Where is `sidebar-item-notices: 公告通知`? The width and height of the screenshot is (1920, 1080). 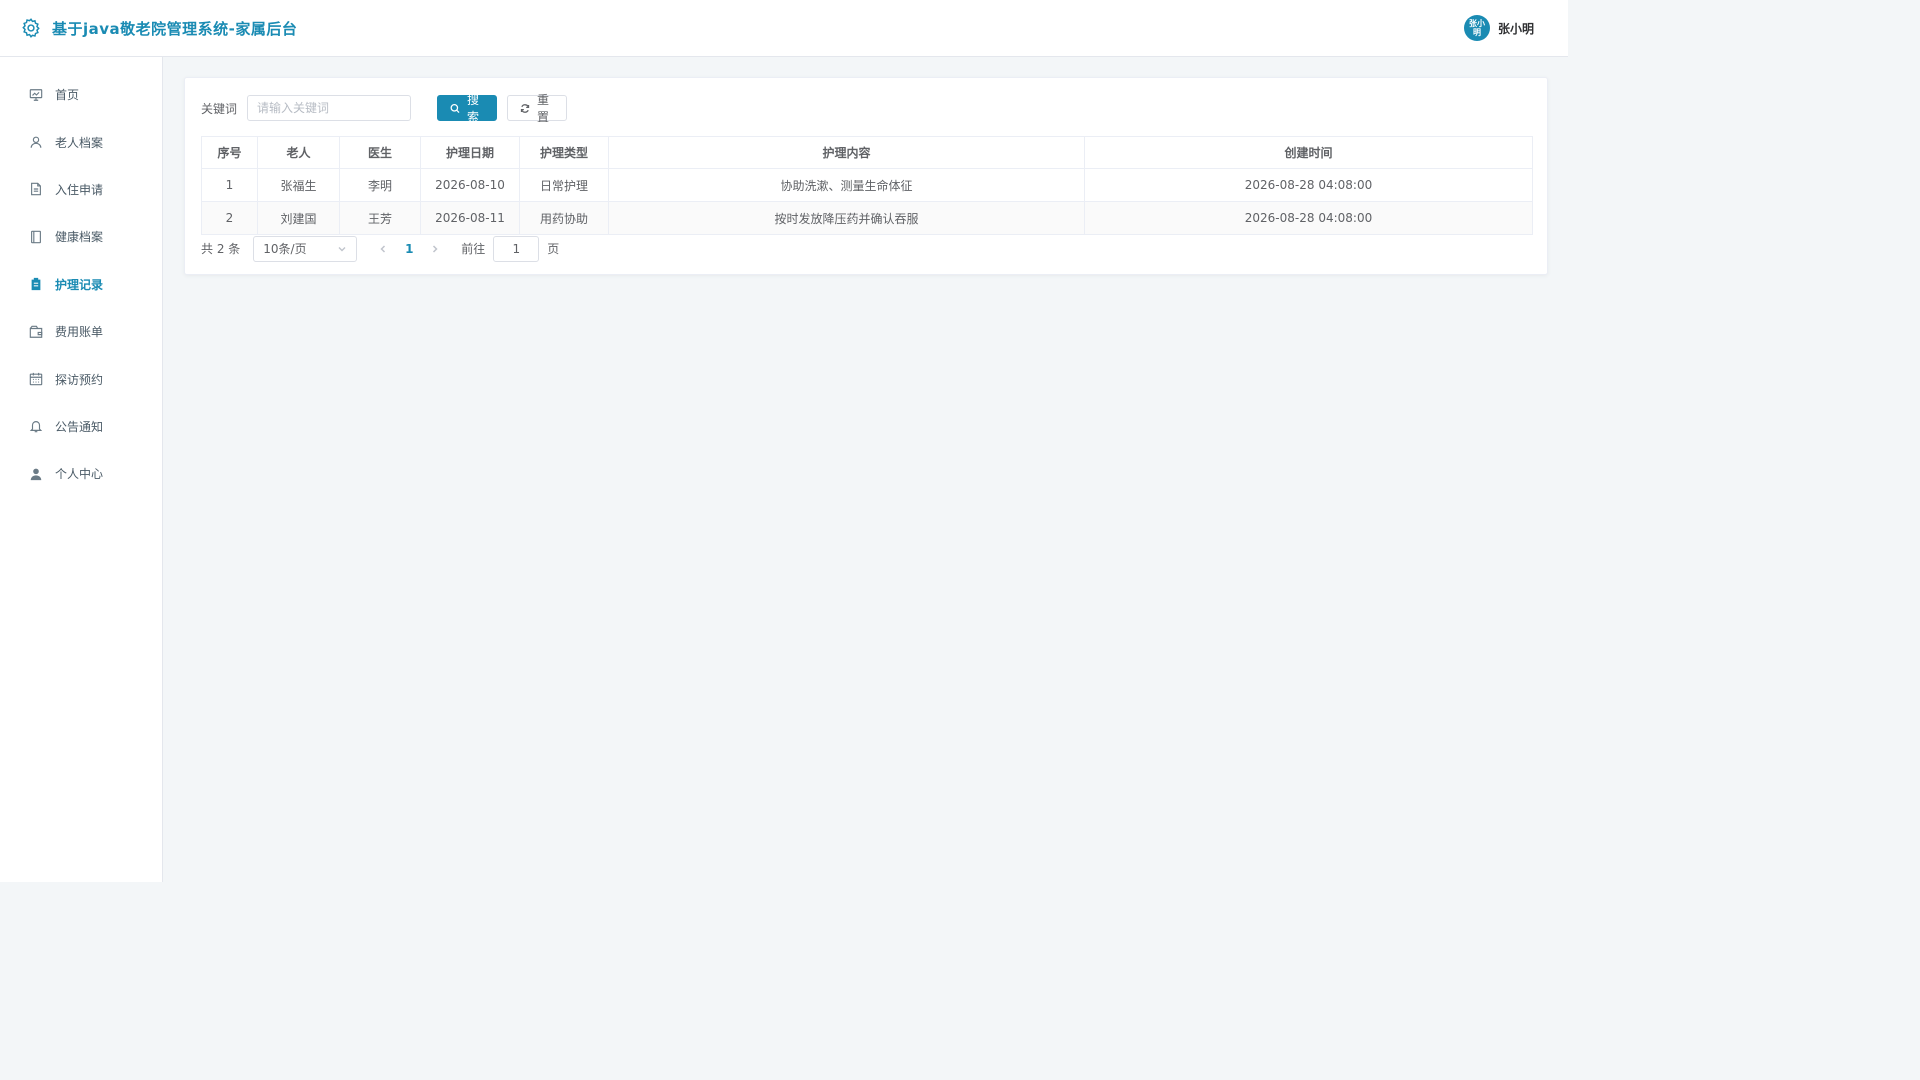 sidebar-item-notices: 公告通知 is located at coordinates (81, 426).